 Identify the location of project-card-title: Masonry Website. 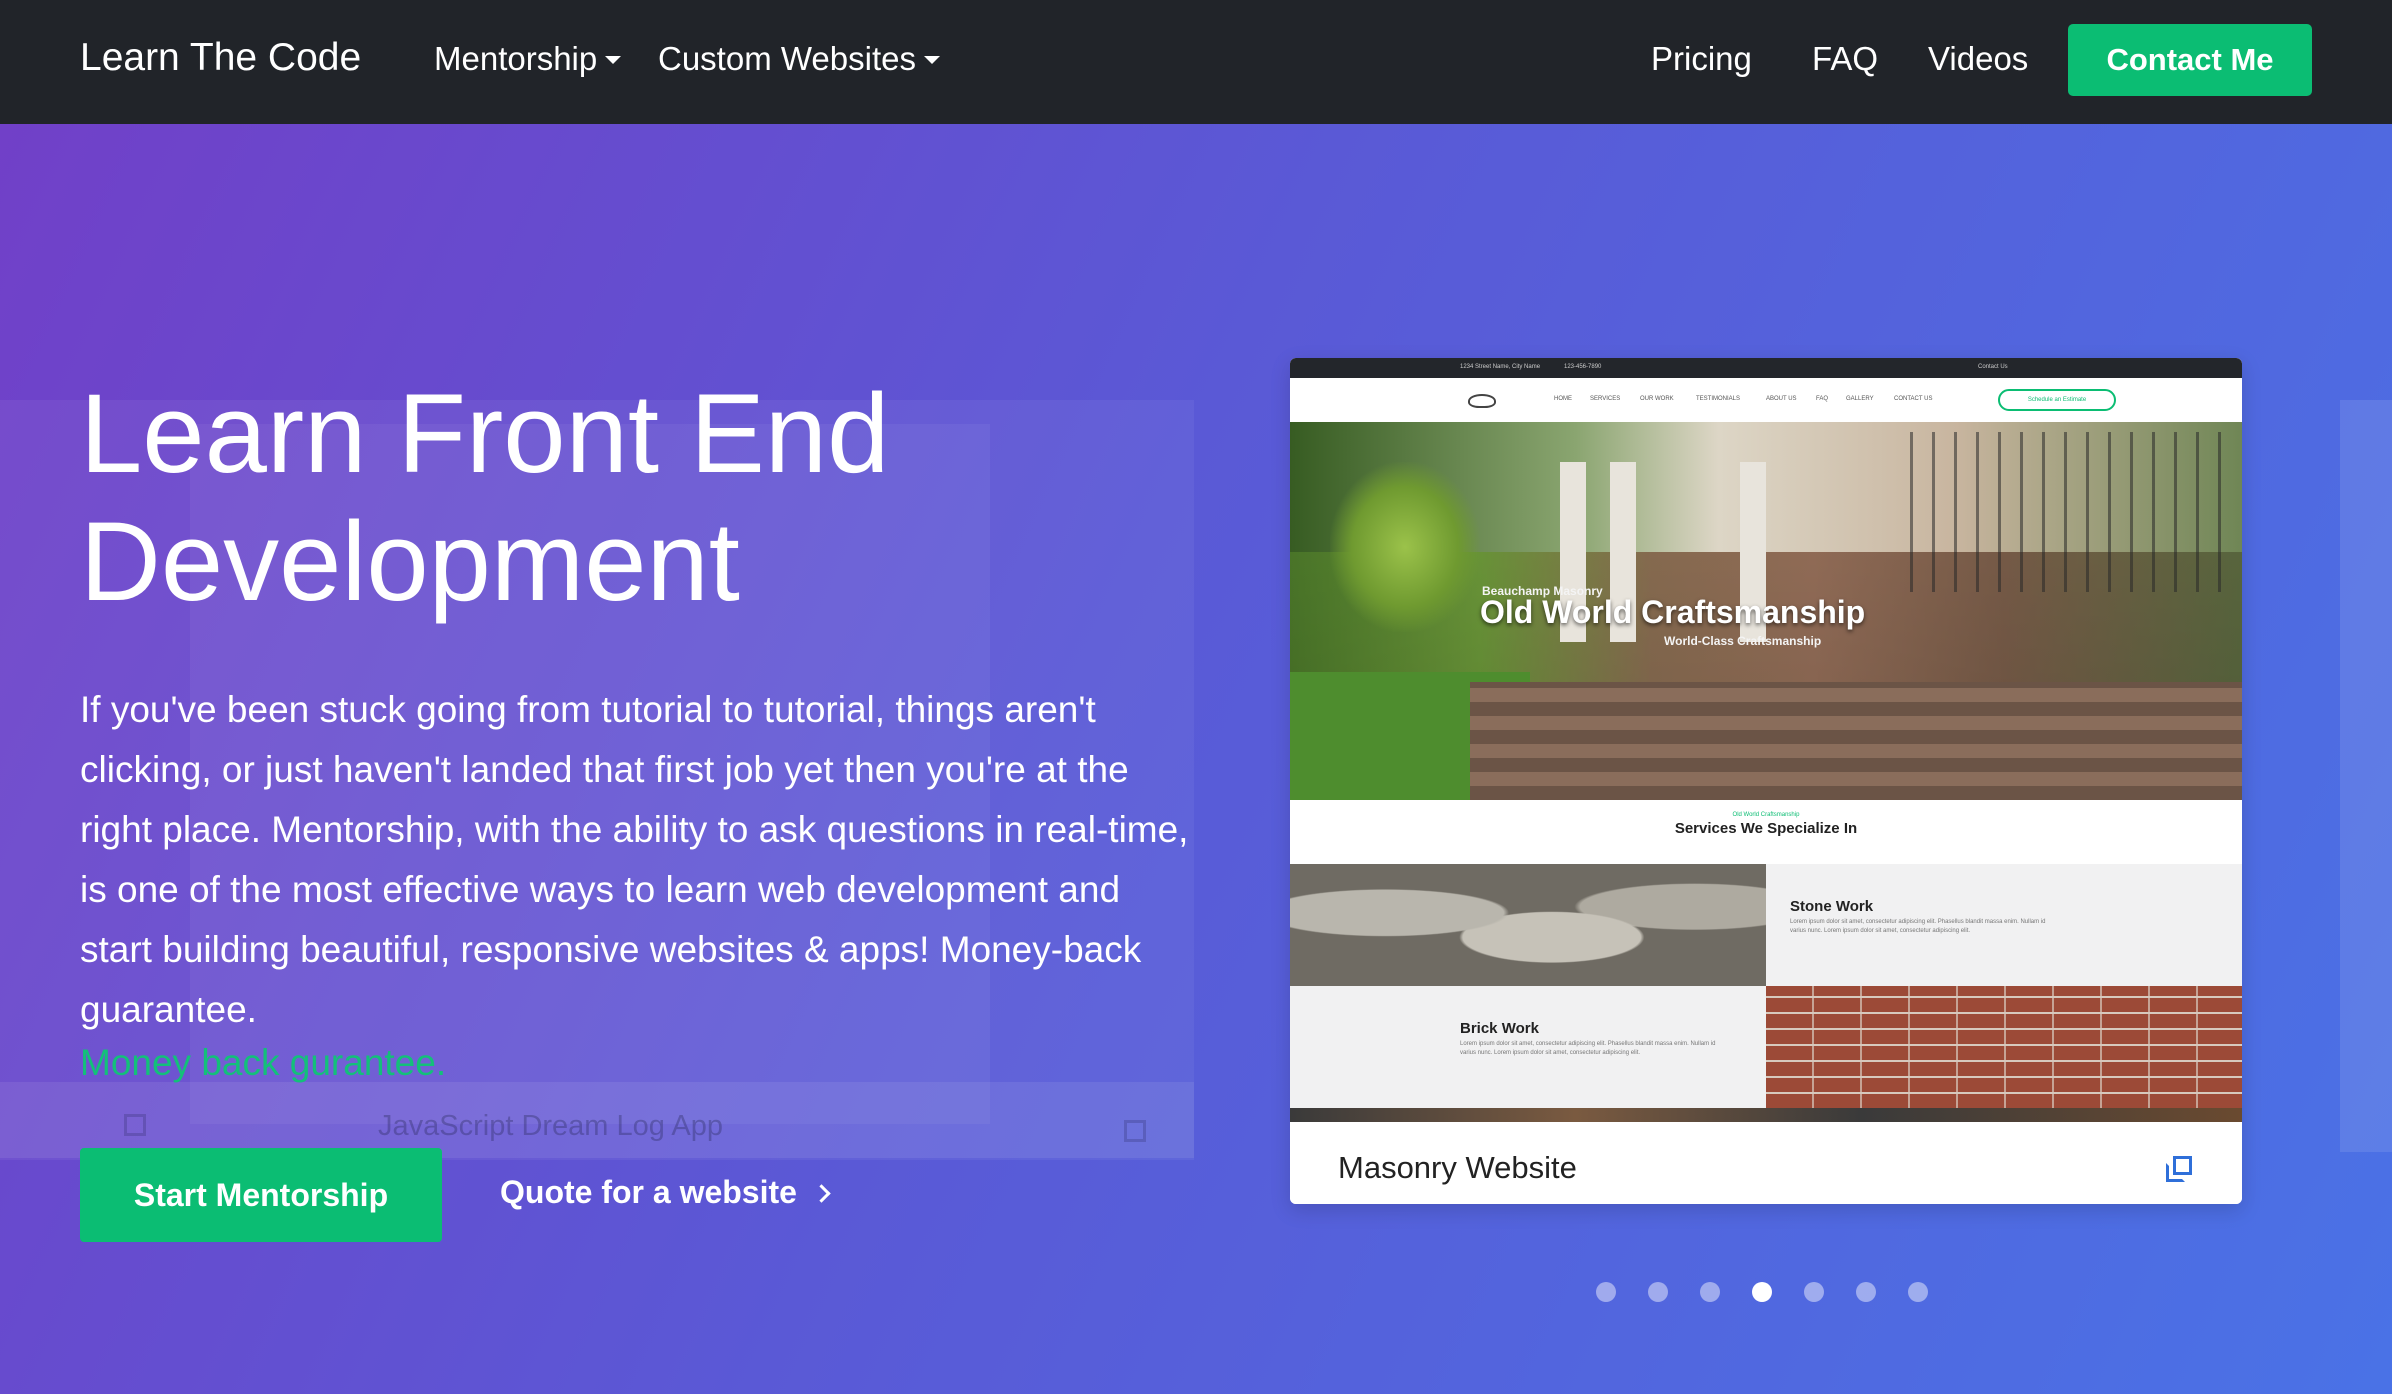
(1457, 1167).